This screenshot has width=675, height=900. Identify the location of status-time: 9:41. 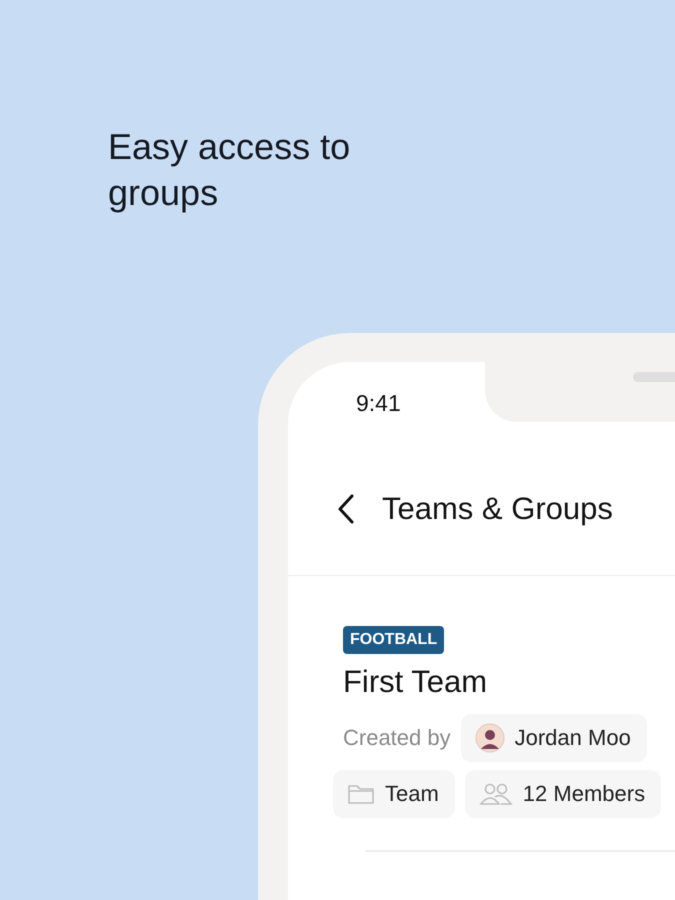
(378, 403).